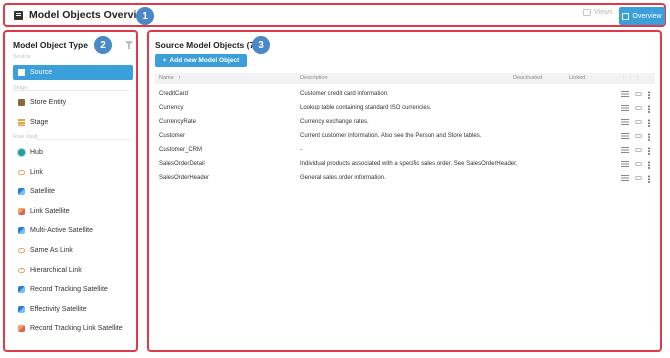 This screenshot has height=358, width=670. I want to click on type-item-hub: Hub, so click(73, 152).